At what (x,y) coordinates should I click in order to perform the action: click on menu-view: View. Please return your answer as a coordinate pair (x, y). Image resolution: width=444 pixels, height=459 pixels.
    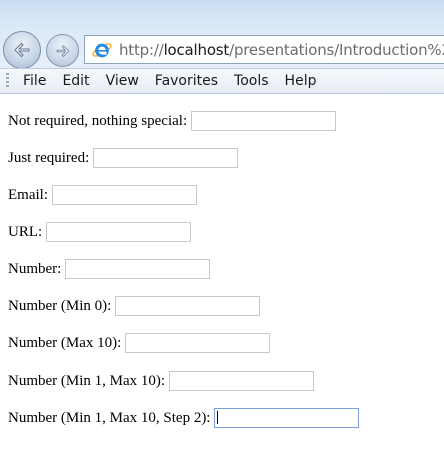
    Looking at the image, I should click on (122, 81).